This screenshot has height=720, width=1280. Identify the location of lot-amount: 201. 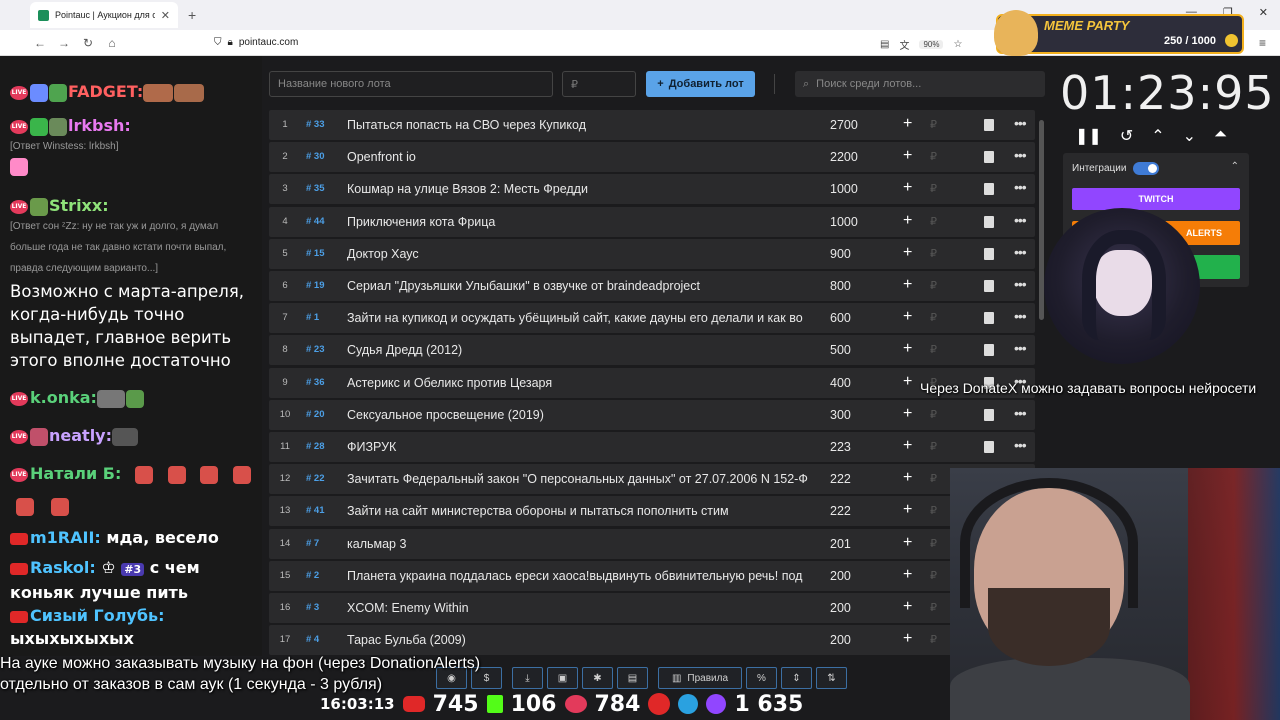
(840, 544).